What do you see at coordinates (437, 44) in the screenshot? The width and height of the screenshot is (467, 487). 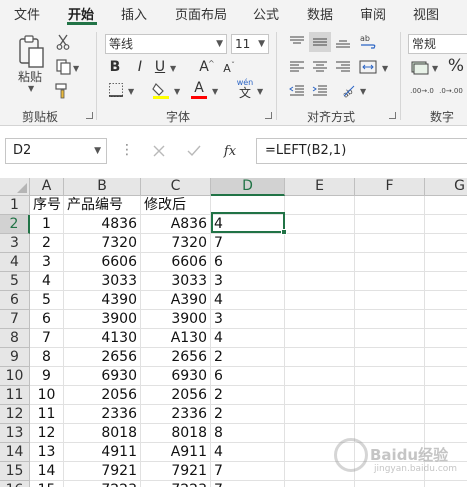 I see `number-format-select: 常规` at bounding box center [437, 44].